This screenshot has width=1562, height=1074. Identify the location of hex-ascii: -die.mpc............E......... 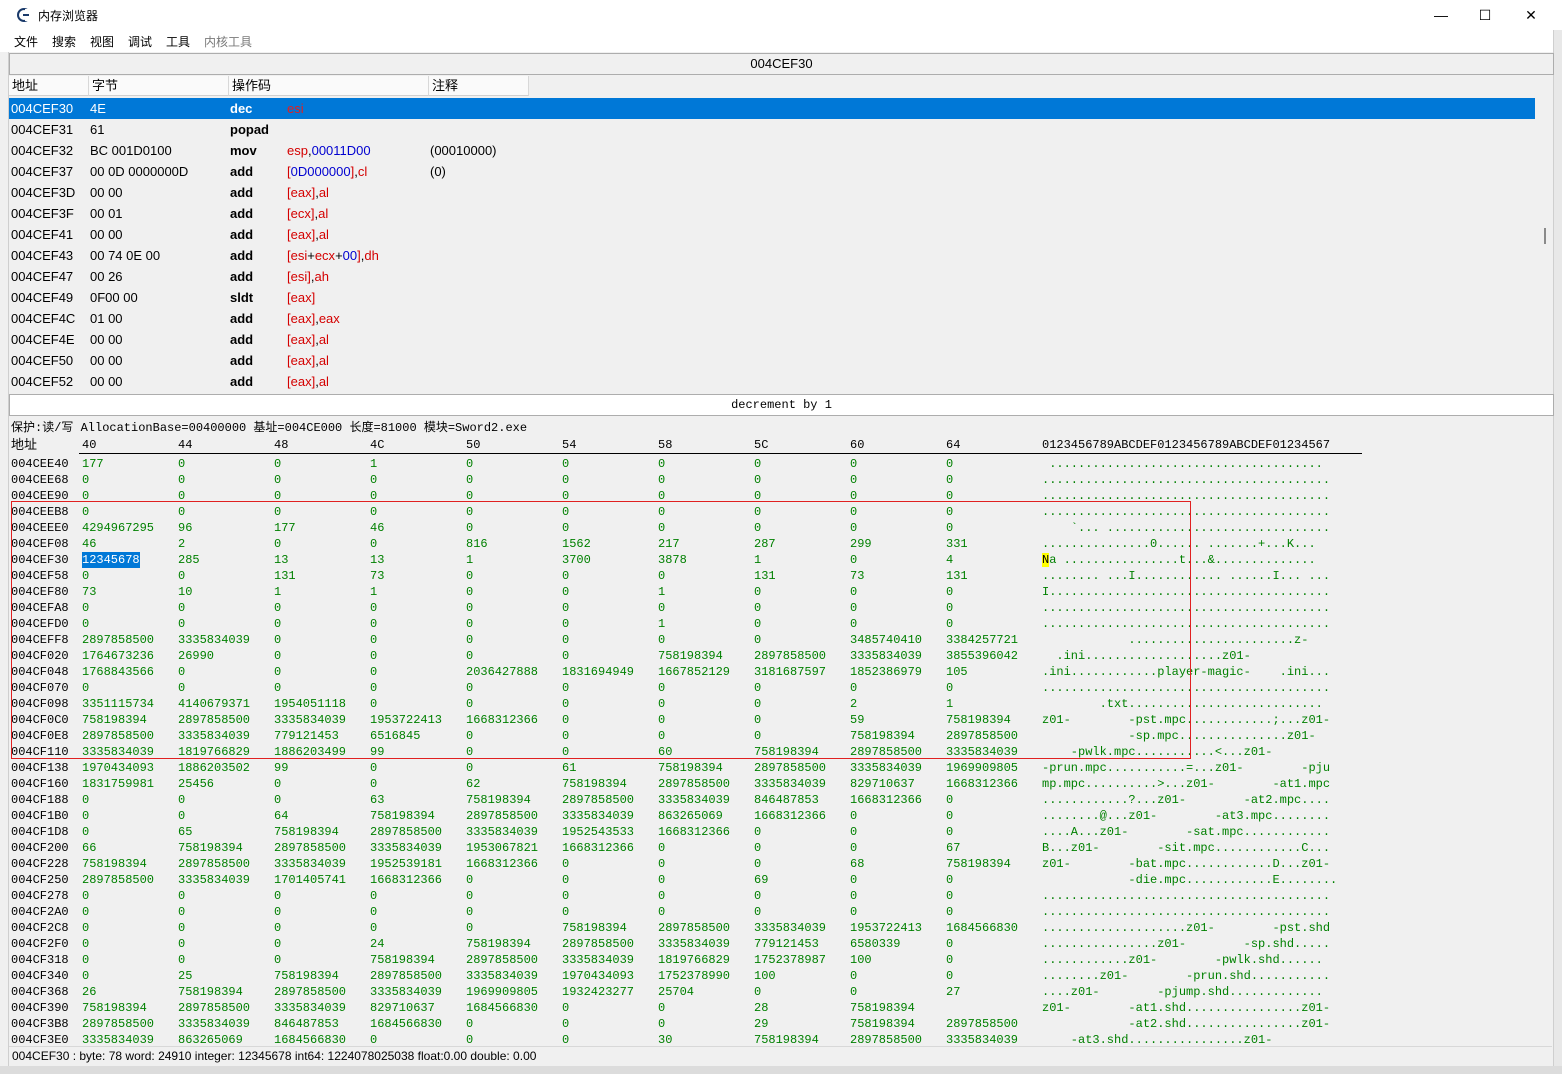
(1189, 880).